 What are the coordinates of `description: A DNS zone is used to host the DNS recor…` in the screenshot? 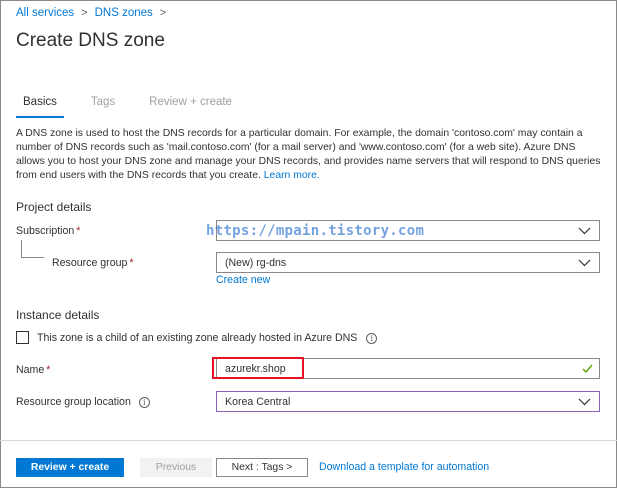 It's located at (311, 155).